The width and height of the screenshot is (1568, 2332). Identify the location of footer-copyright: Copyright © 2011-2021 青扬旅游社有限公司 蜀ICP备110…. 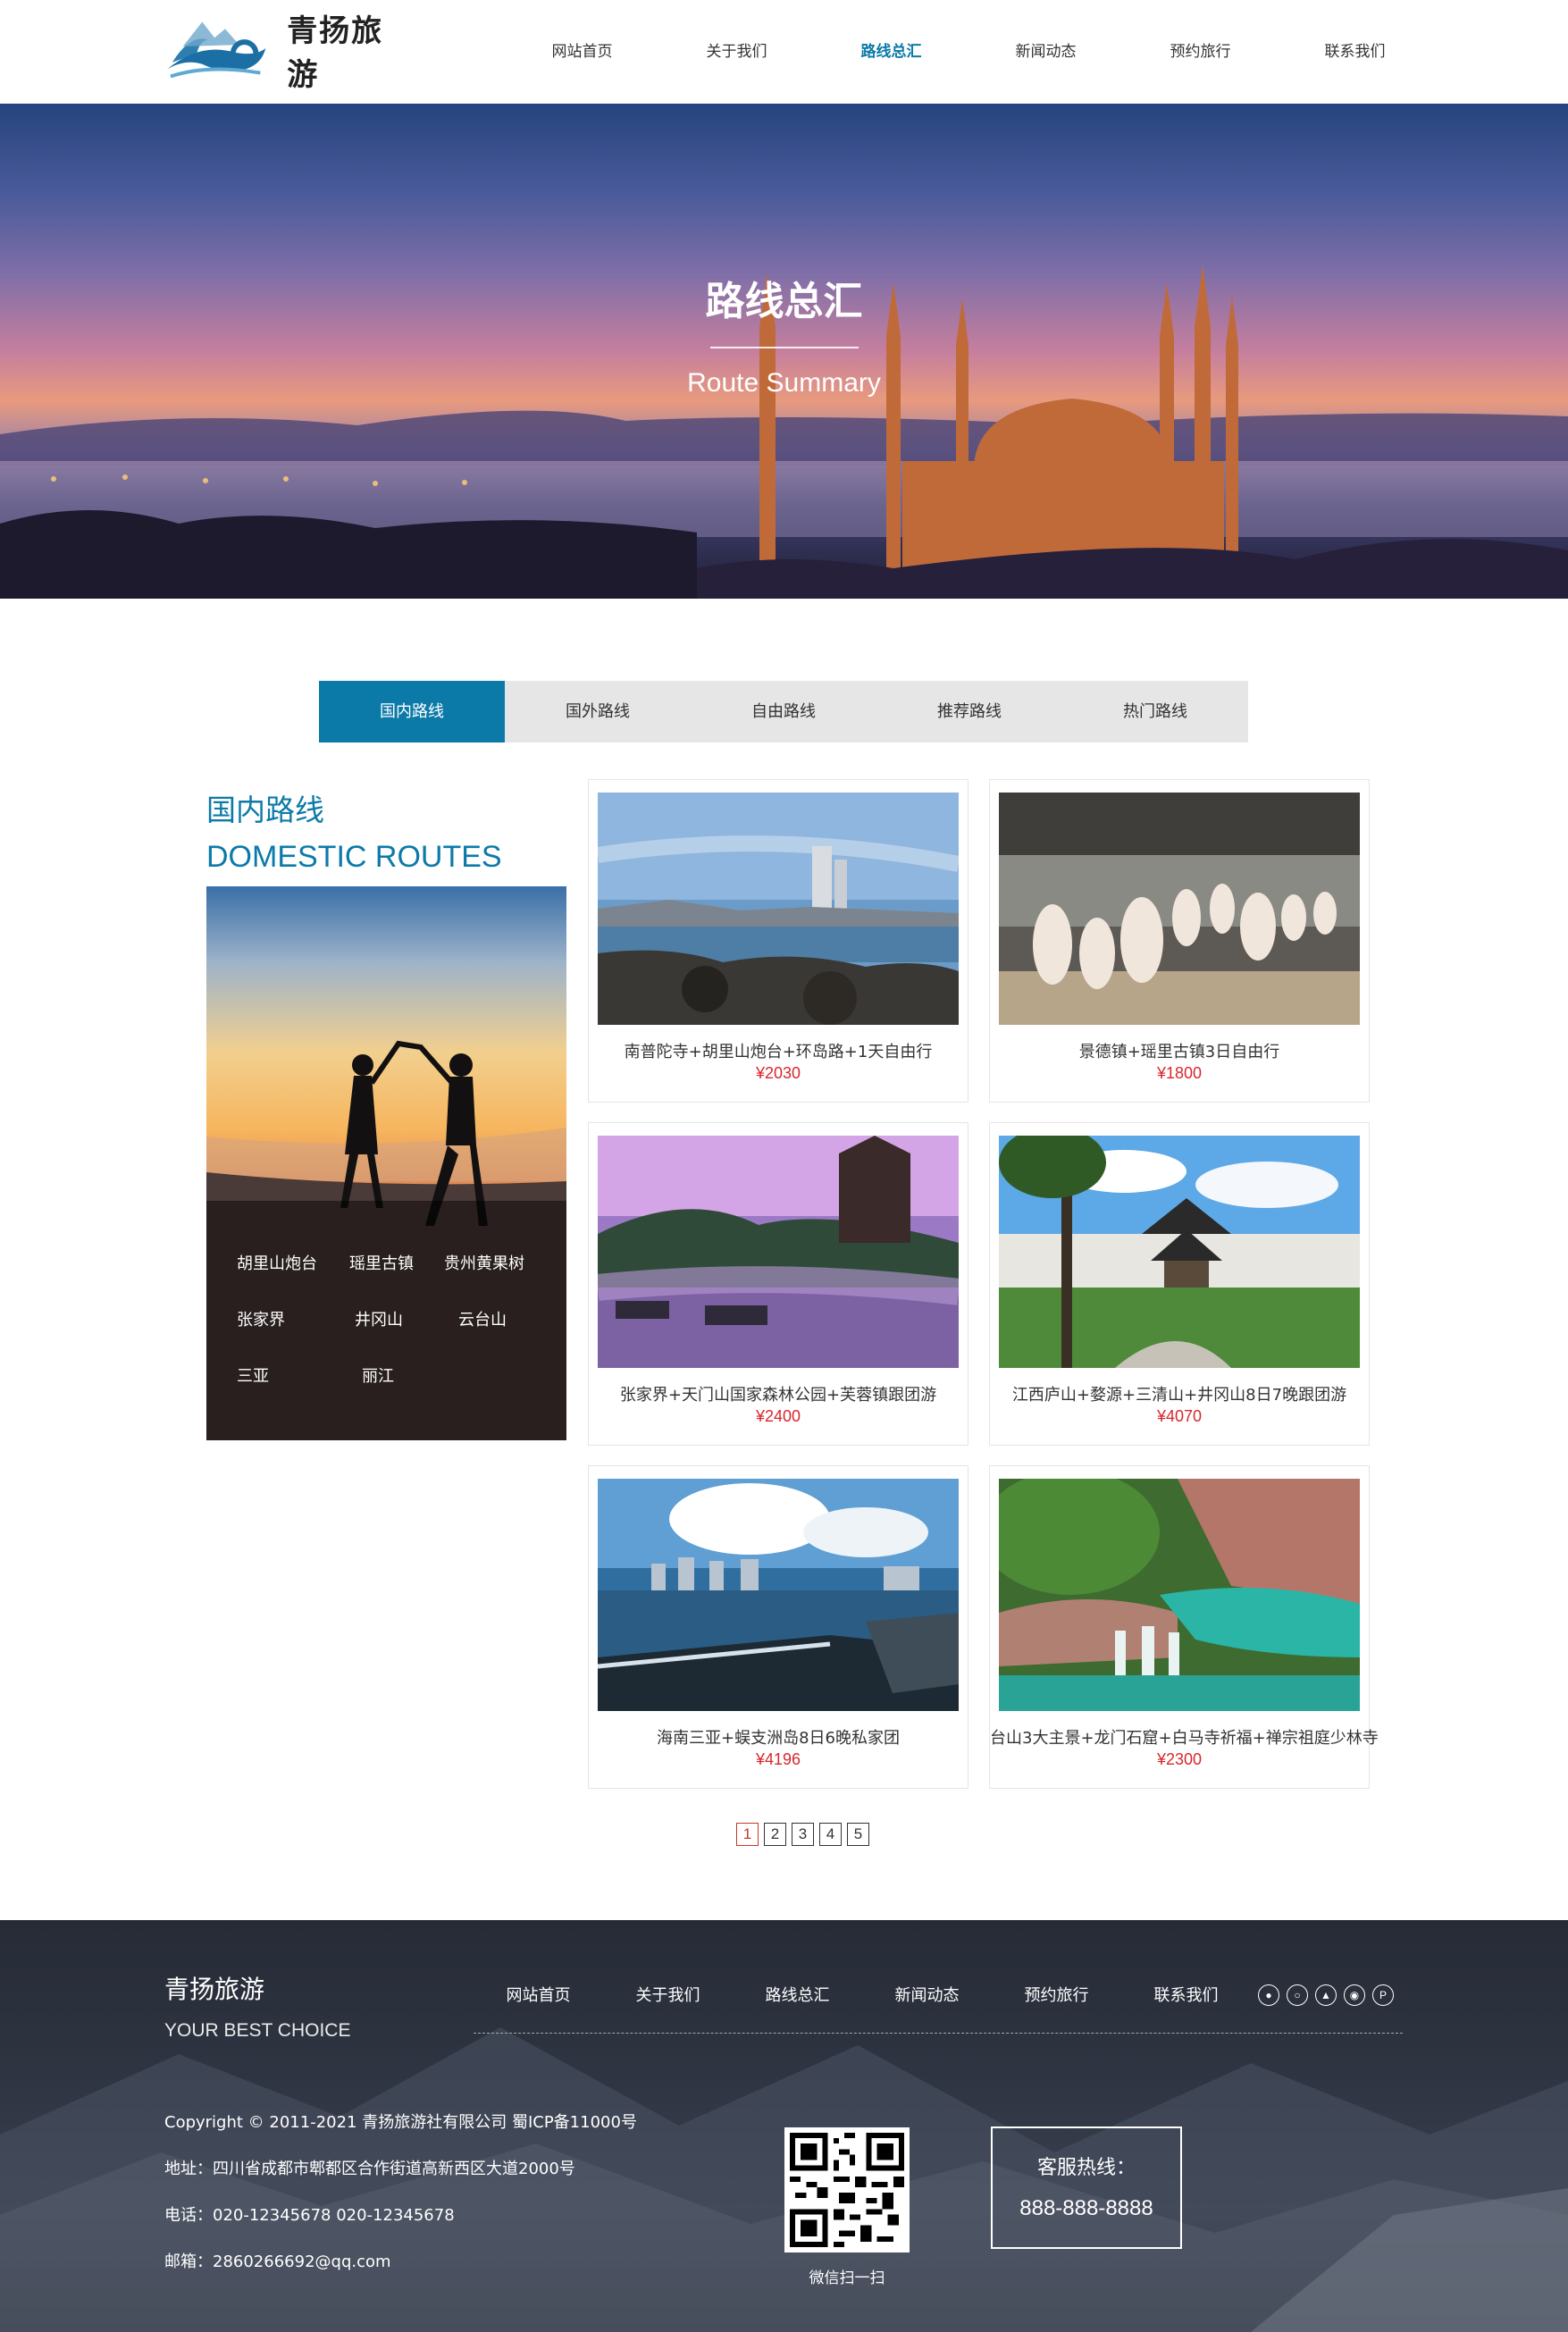
(400, 2123).